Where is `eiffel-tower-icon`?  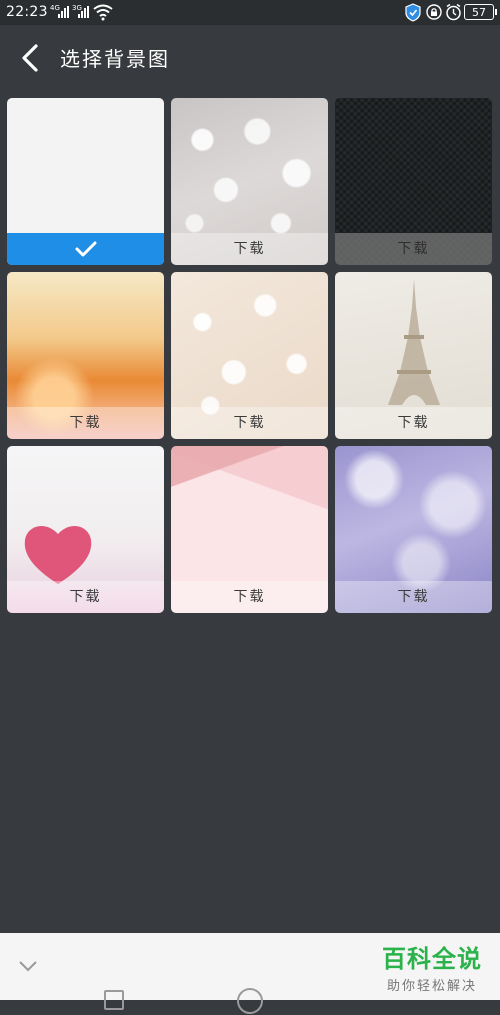 eiffel-tower-icon is located at coordinates (414, 342).